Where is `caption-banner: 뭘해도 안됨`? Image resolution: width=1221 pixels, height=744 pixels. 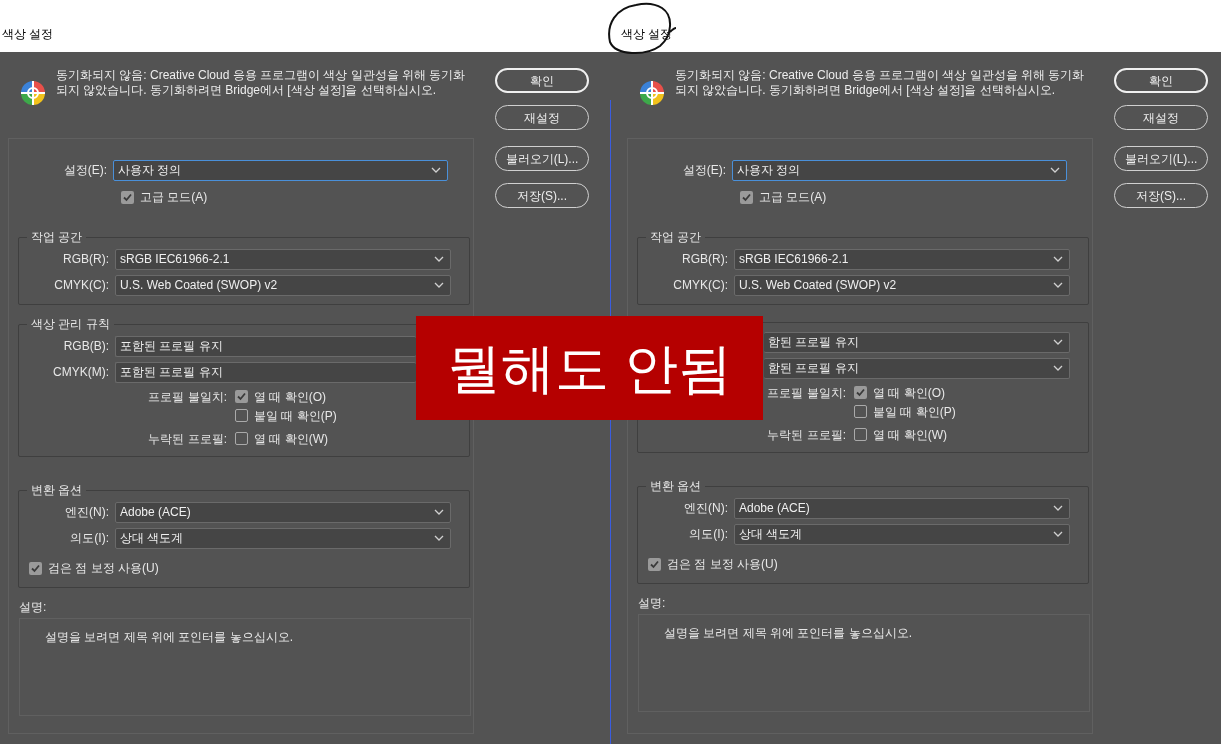
caption-banner: 뭘해도 안됨 is located at coordinates (589, 368).